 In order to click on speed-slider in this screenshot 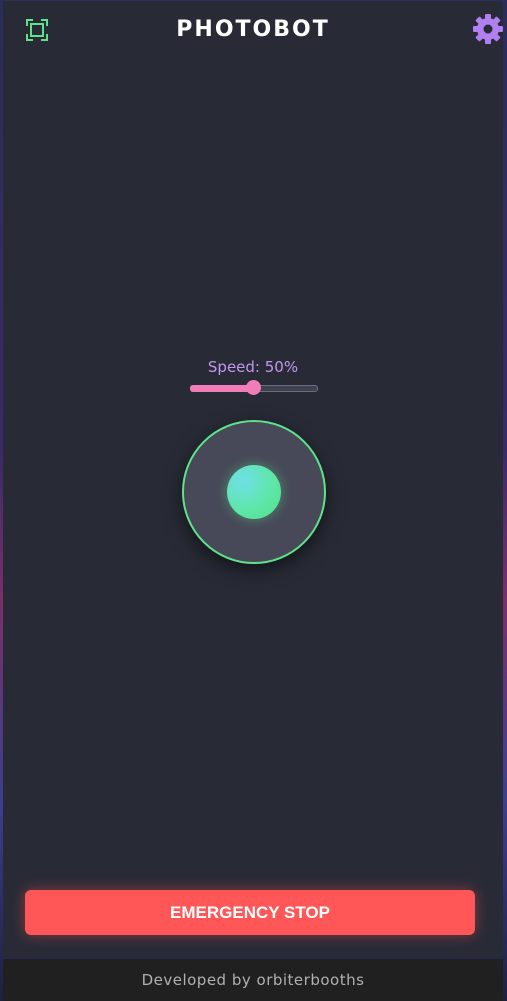, I will do `click(254, 388)`.